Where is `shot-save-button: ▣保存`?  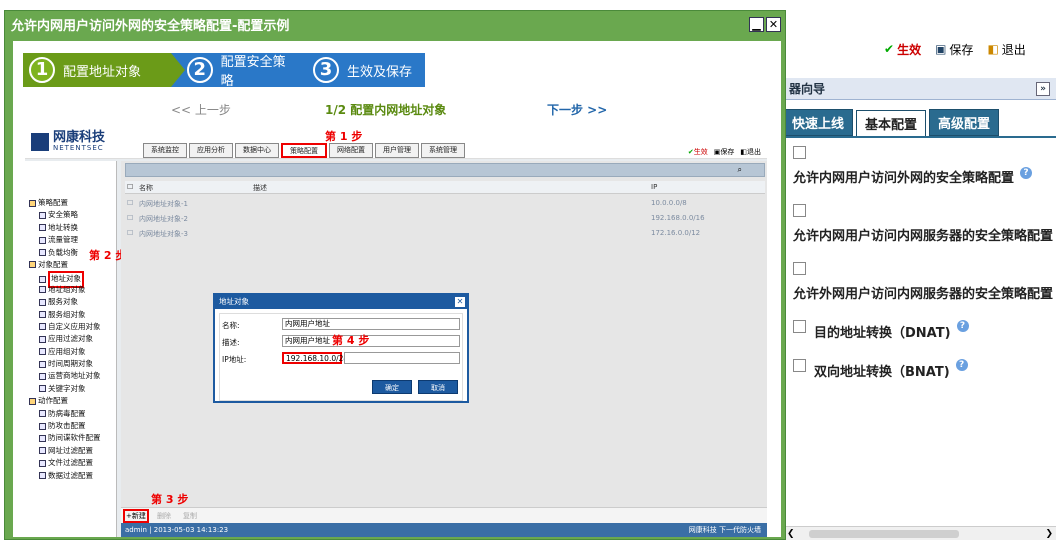
shot-save-button: ▣保存 is located at coordinates (724, 152).